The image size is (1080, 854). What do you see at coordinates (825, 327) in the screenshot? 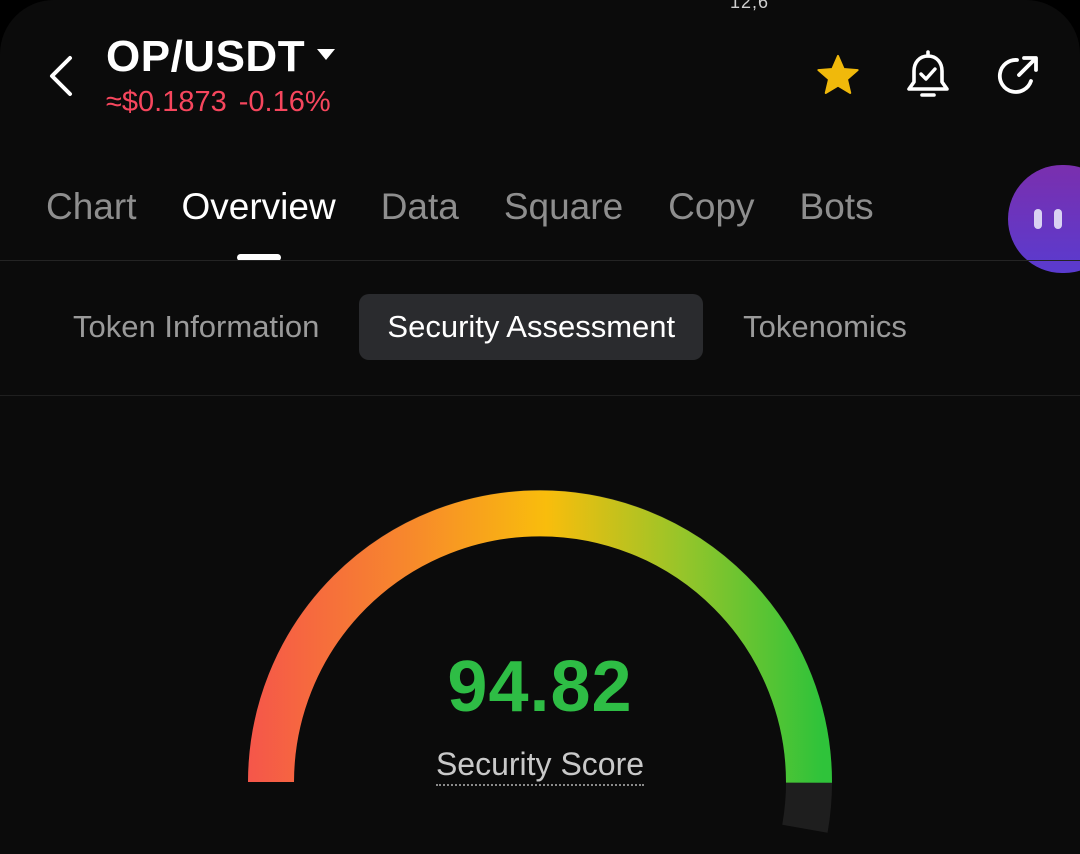
I see `subtab-tokenomics: Tokenomics` at bounding box center [825, 327].